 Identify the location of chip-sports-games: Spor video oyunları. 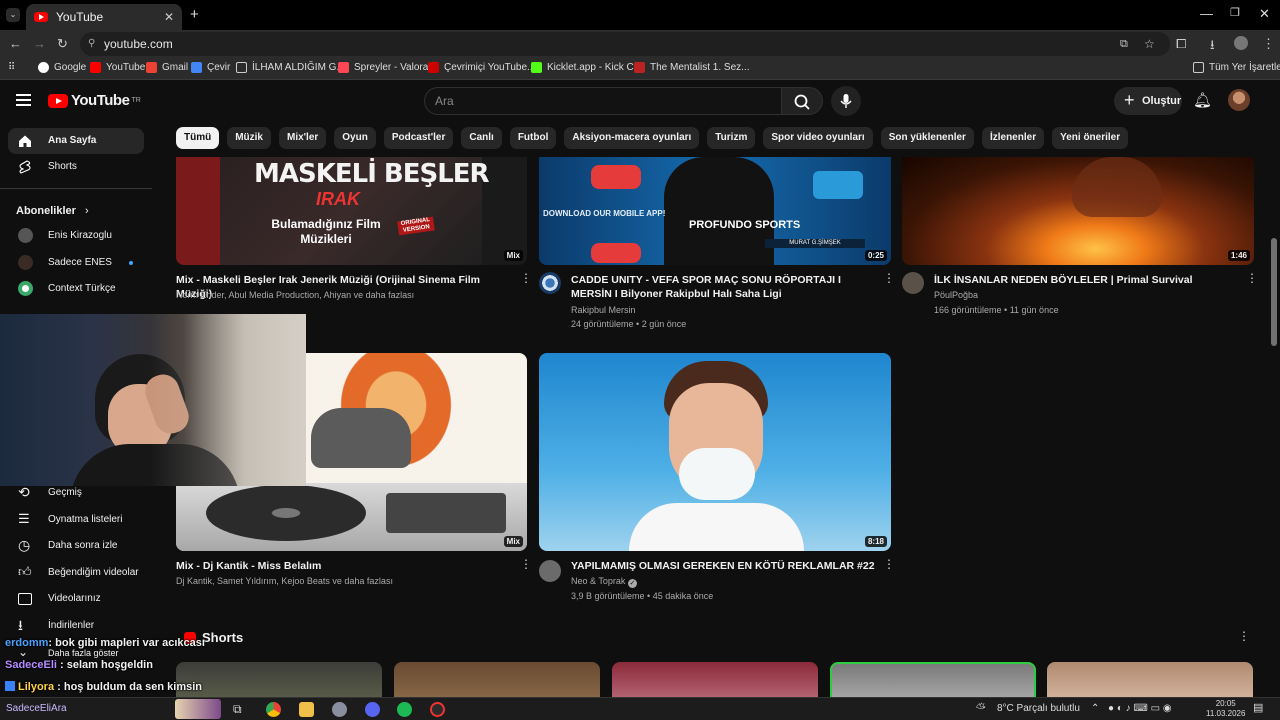
(818, 138).